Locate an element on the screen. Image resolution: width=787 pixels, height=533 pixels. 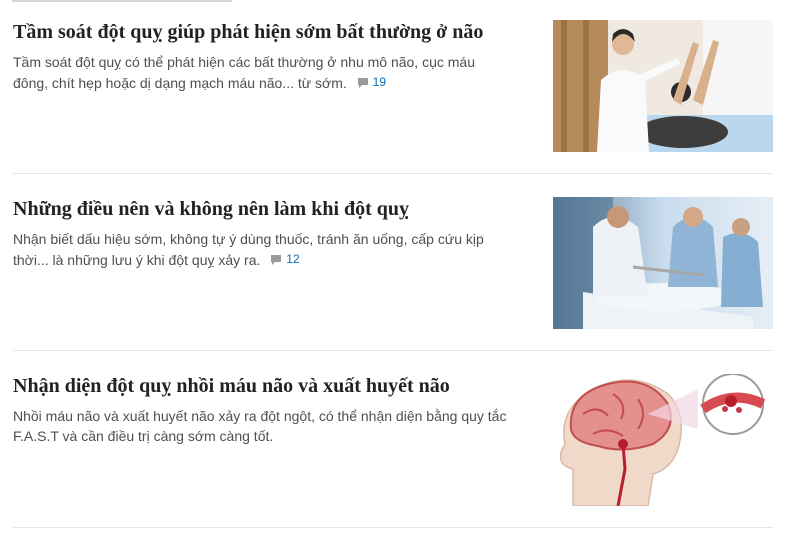
comment-count: 19 is located at coordinates (379, 82).